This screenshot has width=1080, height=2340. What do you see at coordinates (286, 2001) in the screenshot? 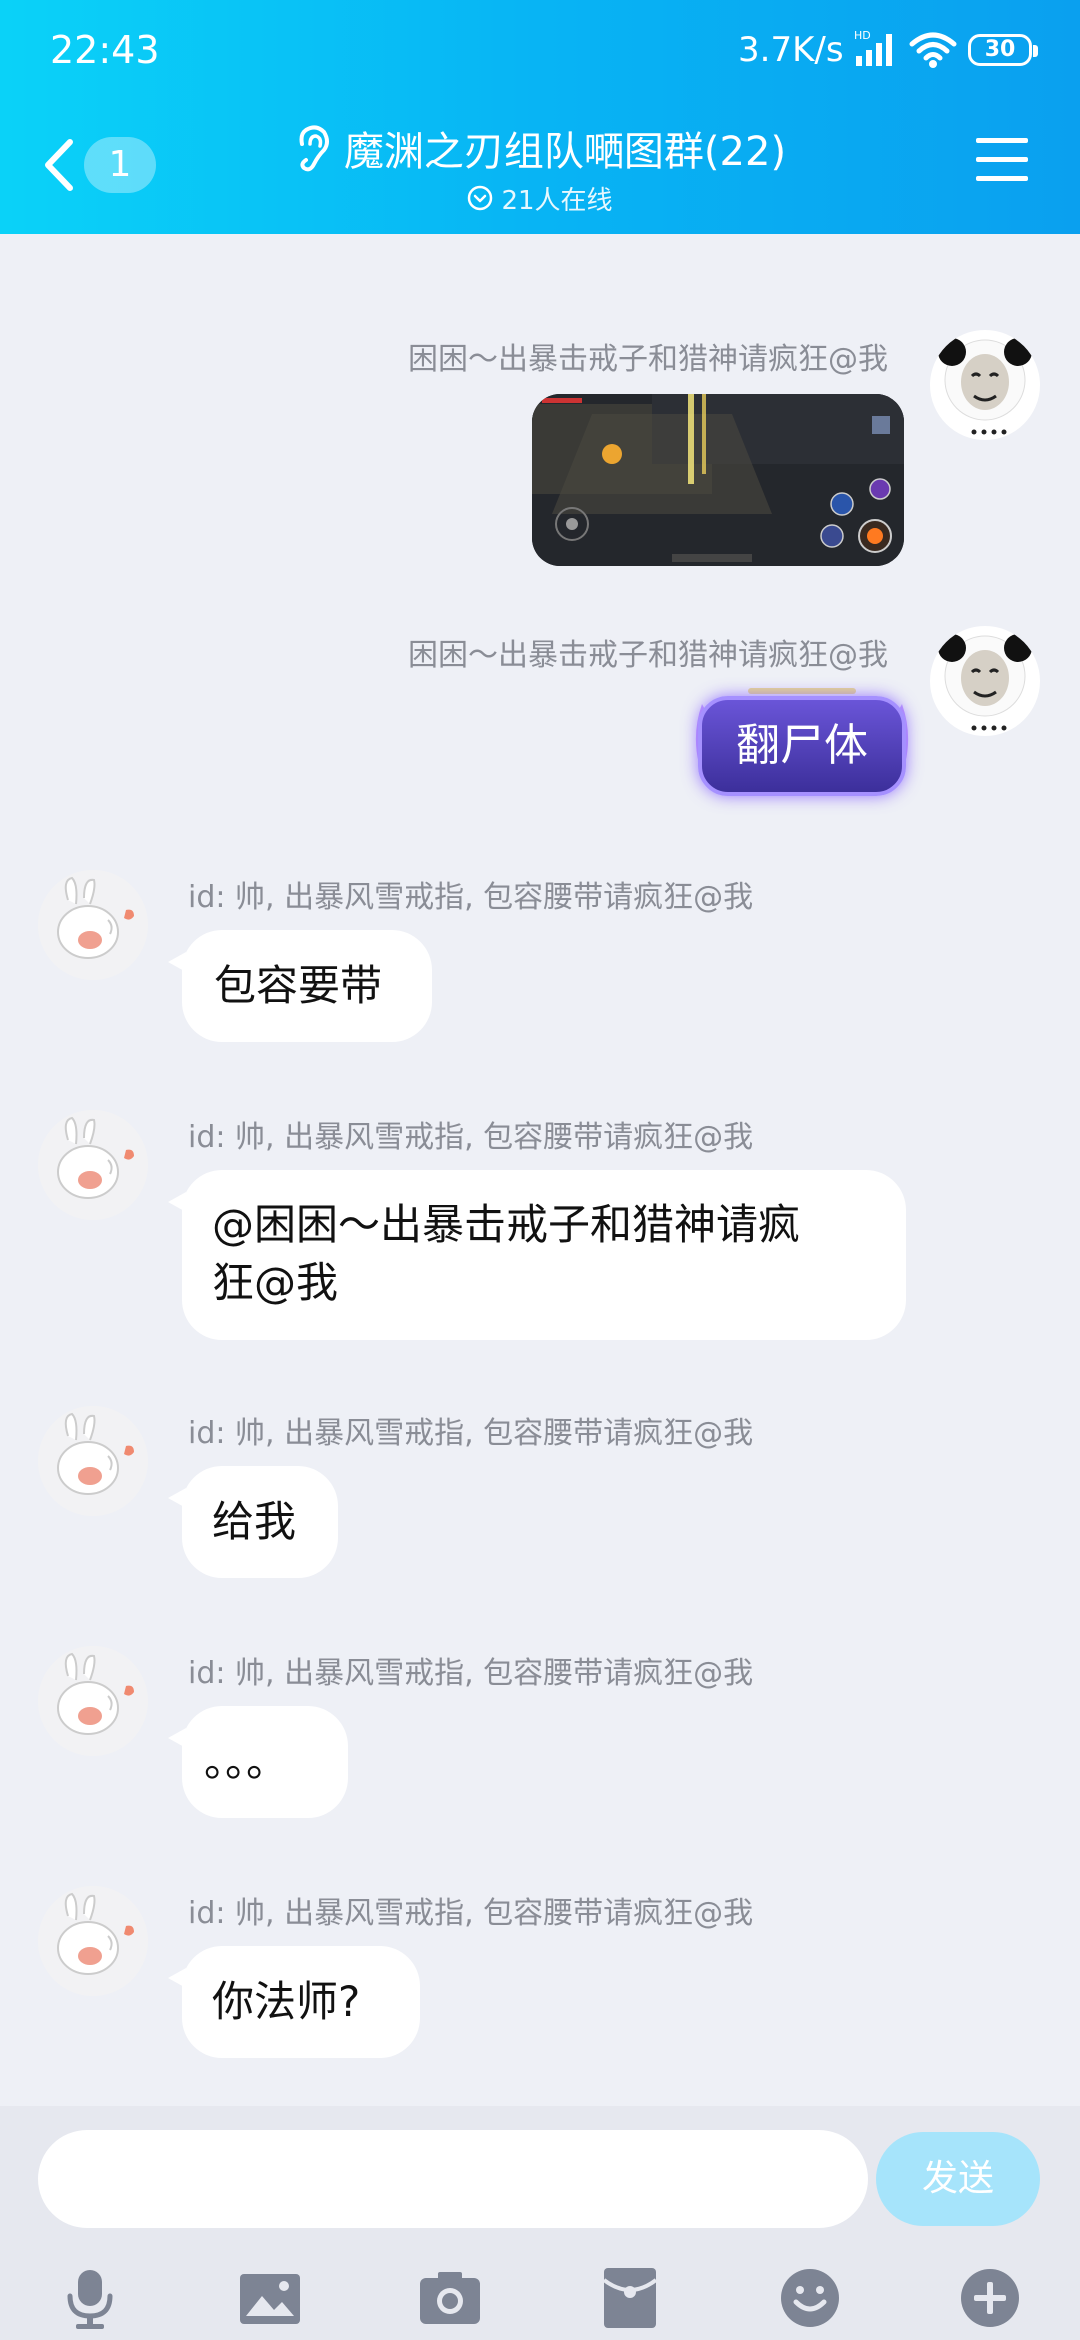
I see `message-text: 你法师?` at bounding box center [286, 2001].